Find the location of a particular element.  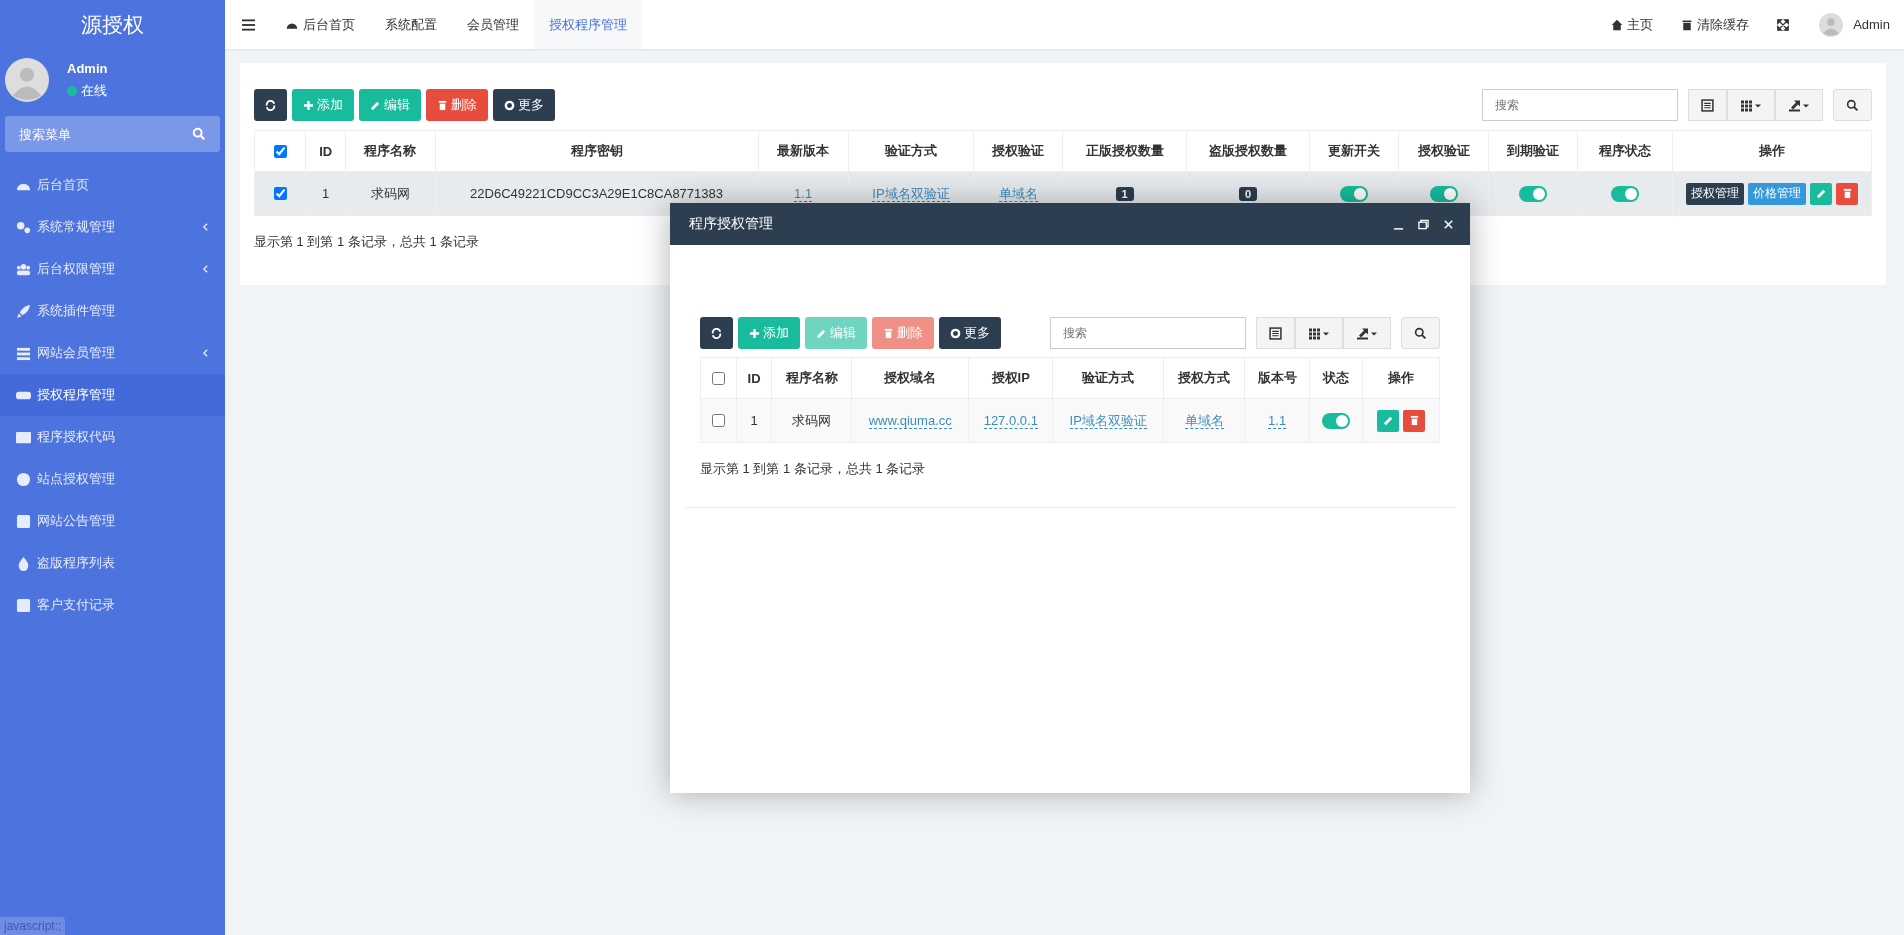

menu-search-field: 搜索菜单 is located at coordinates (112, 134).